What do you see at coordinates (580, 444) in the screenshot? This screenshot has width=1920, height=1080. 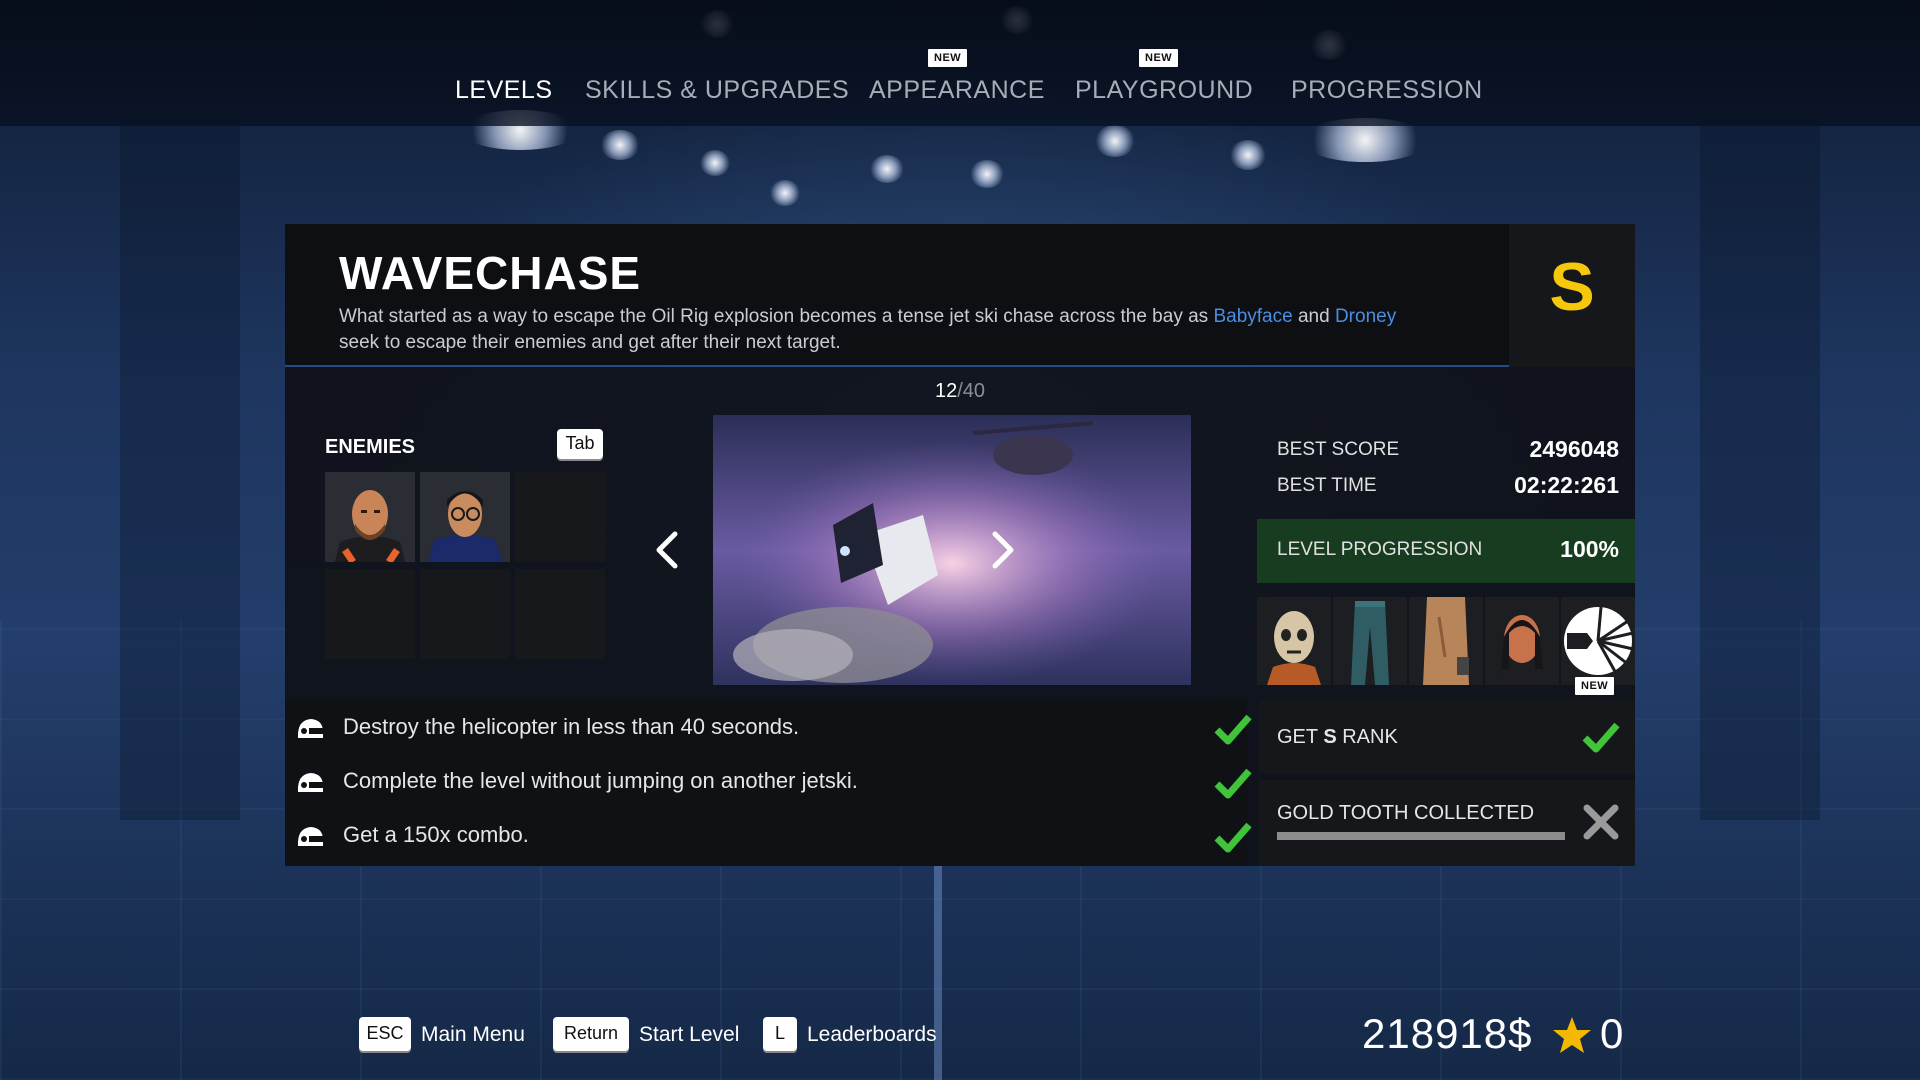 I see `tab-key-hint: Tab` at bounding box center [580, 444].